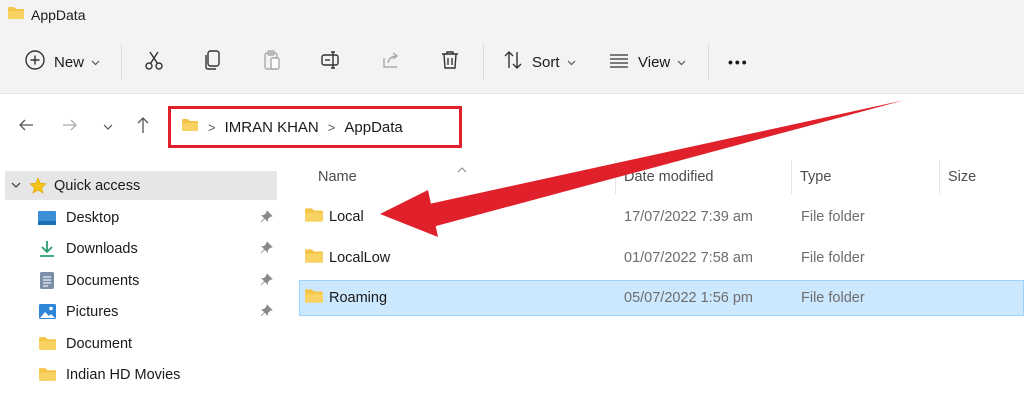  I want to click on sort-ascending-icon, so click(462, 169).